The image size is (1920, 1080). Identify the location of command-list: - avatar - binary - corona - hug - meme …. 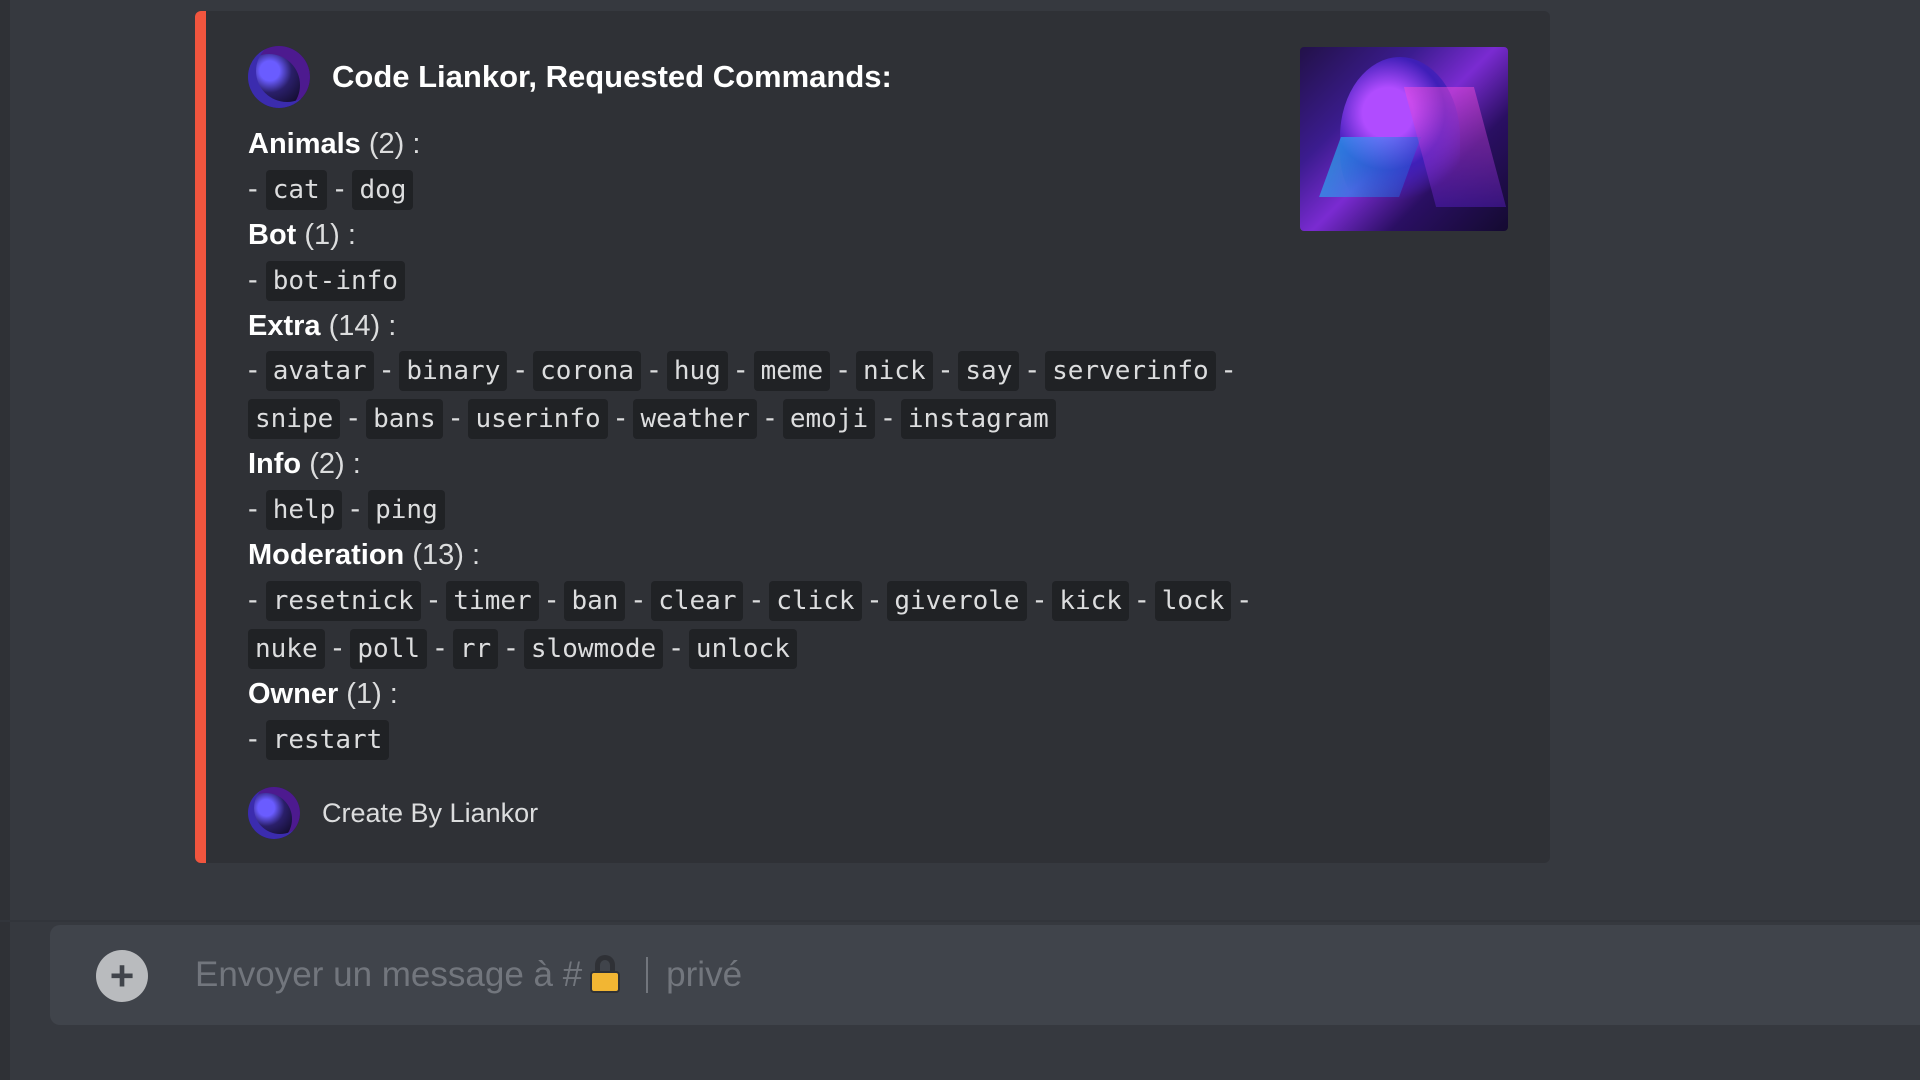
(768, 395).